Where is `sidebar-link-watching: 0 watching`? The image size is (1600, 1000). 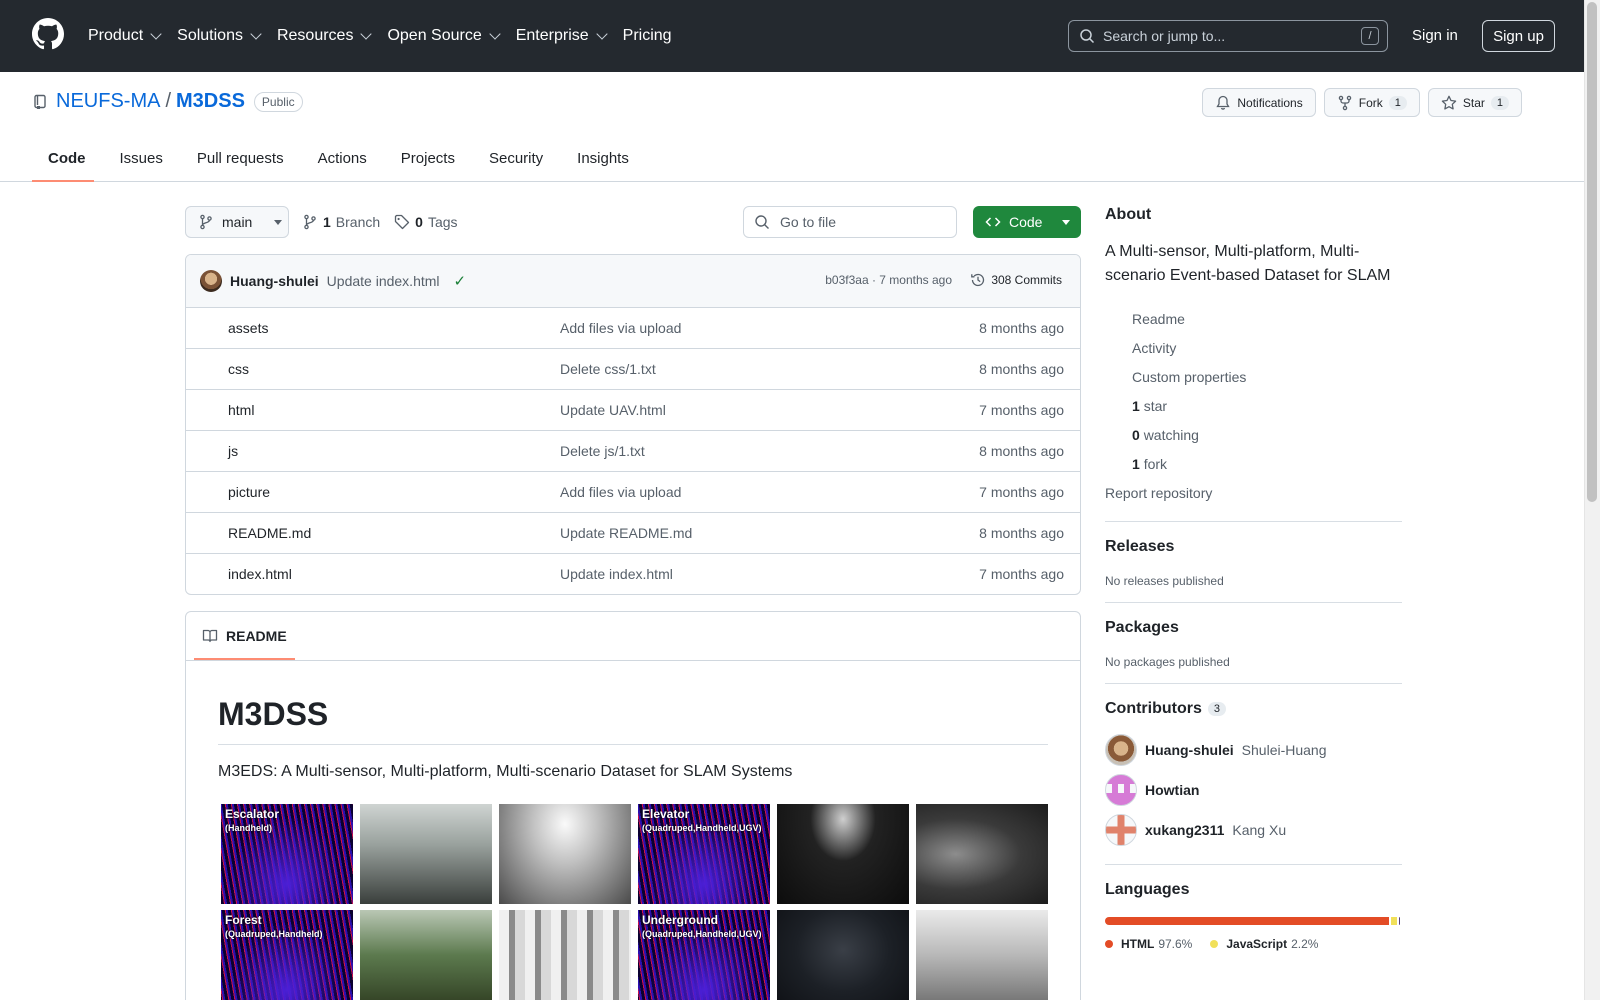 sidebar-link-watching: 0 watching is located at coordinates (1253, 434).